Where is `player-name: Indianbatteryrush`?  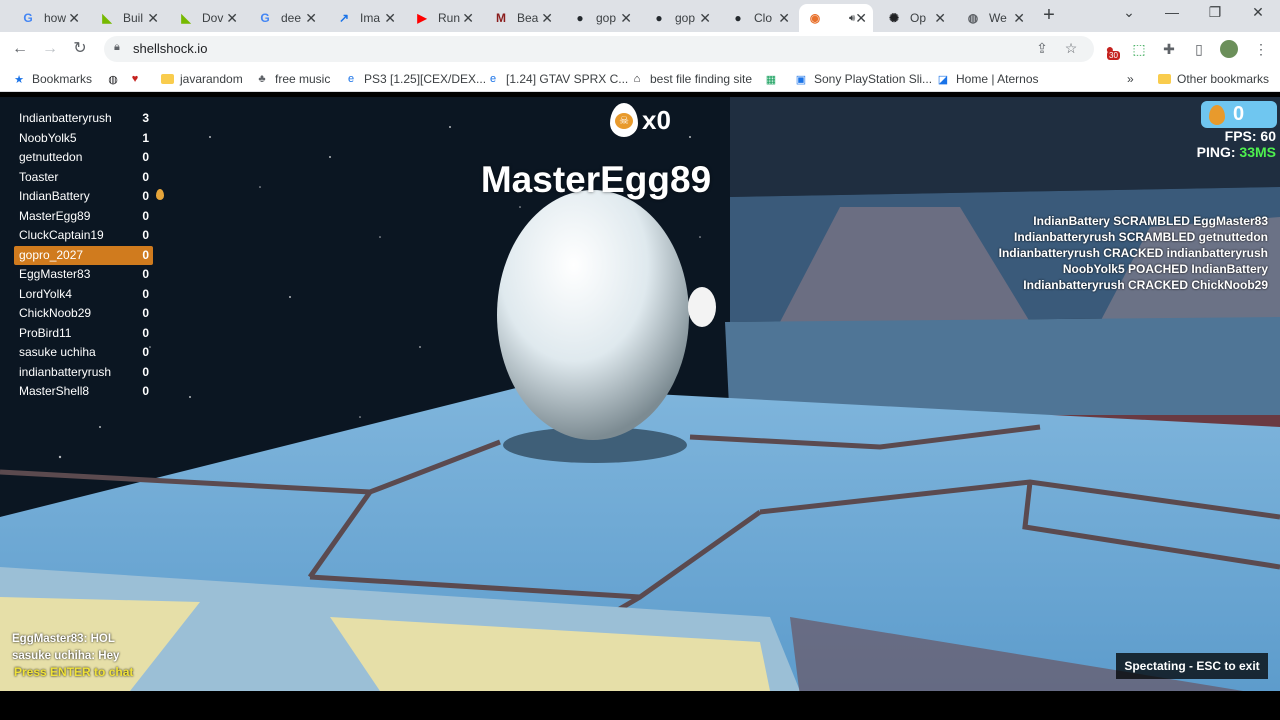 player-name: Indianbatteryrush is located at coordinates (65, 118).